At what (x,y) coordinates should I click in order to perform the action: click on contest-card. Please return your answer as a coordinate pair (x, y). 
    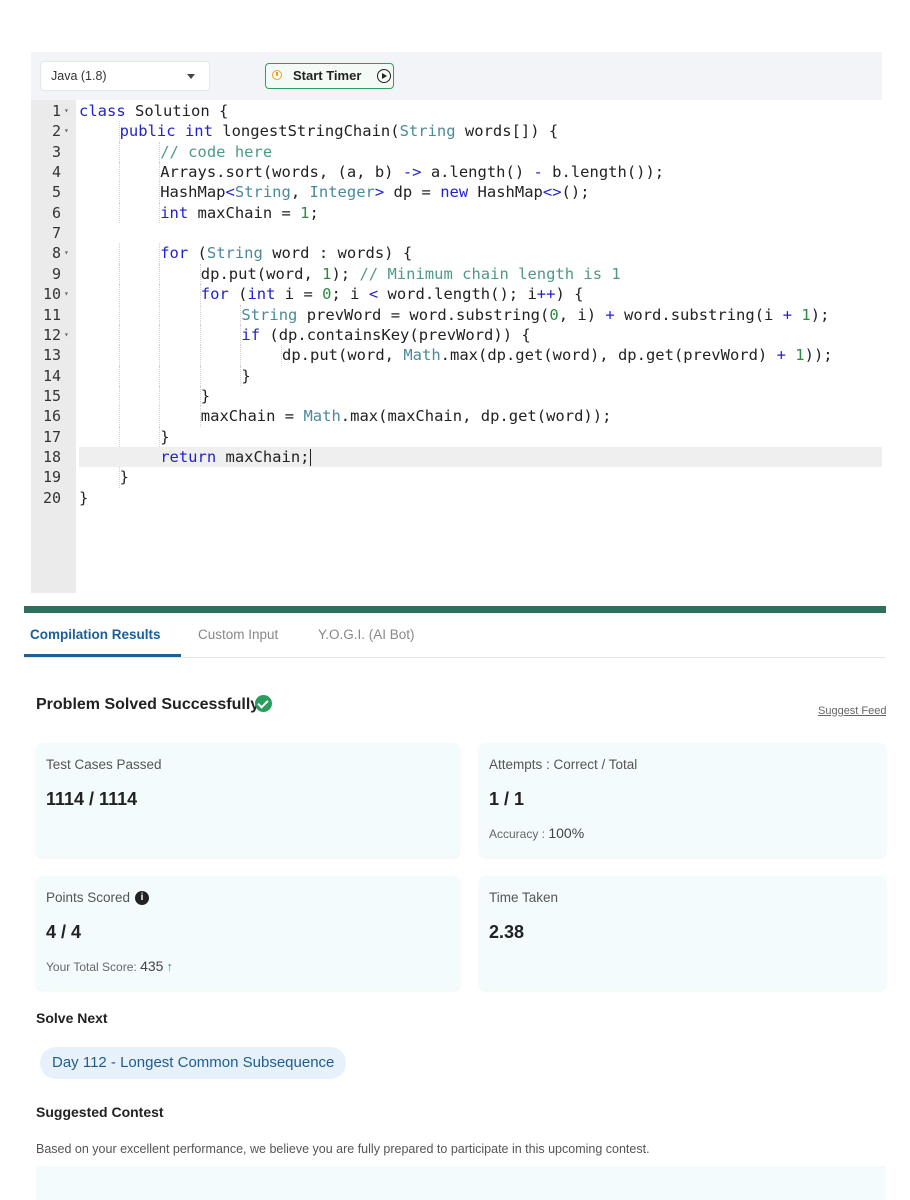
    Looking at the image, I should click on (461, 1183).